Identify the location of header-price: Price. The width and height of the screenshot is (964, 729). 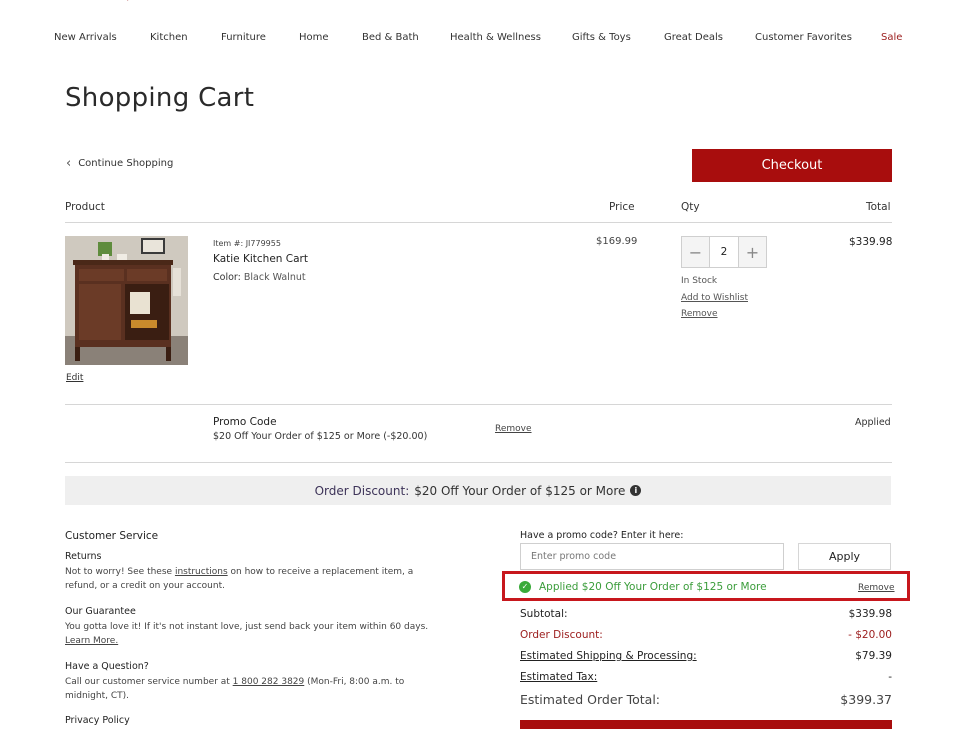
(622, 207).